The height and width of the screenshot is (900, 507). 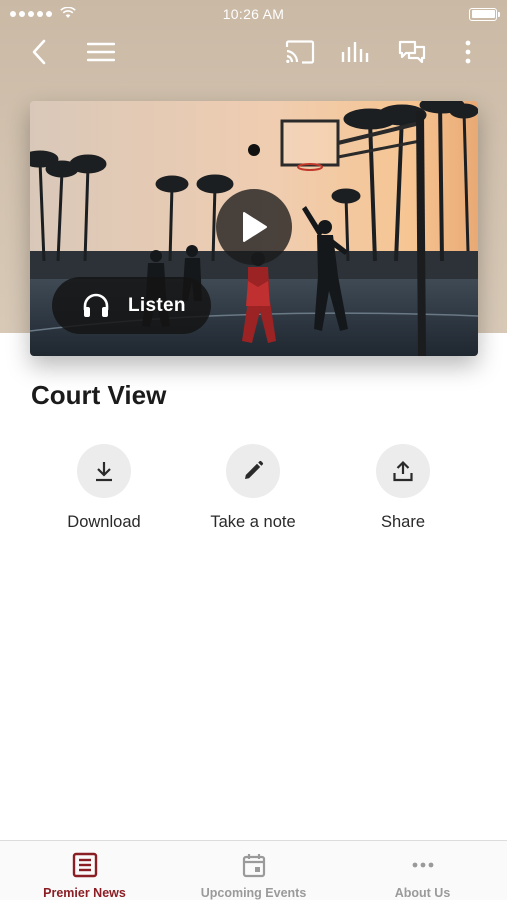 I want to click on share-label: Share, so click(x=403, y=522).